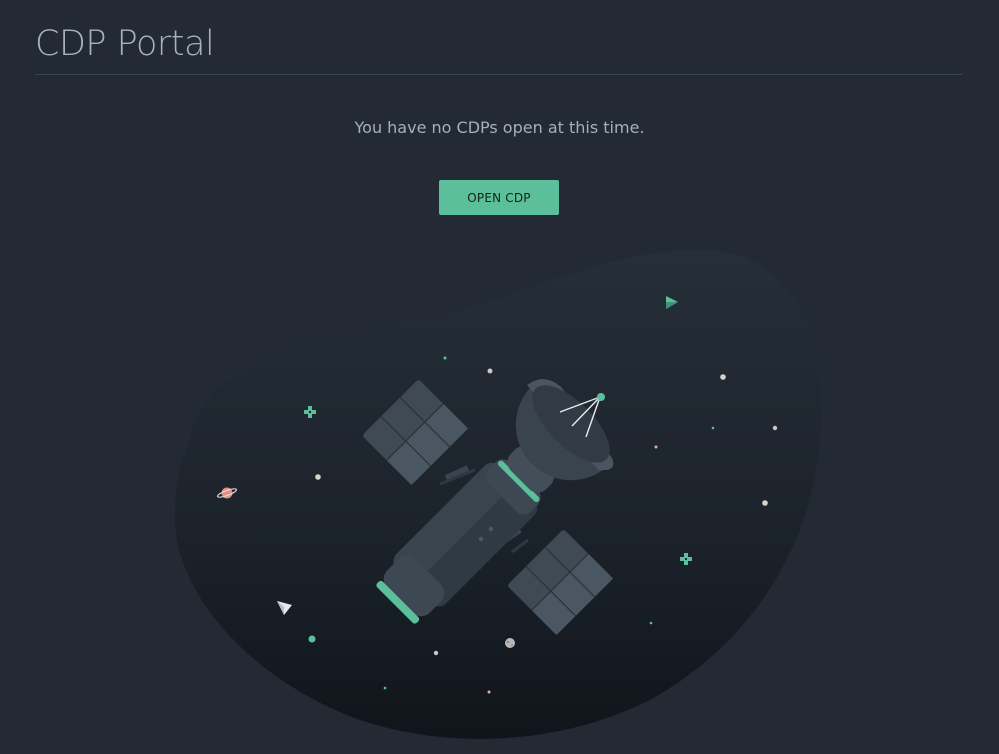 The width and height of the screenshot is (999, 754). What do you see at coordinates (510, 643) in the screenshot?
I see `moon-icon` at bounding box center [510, 643].